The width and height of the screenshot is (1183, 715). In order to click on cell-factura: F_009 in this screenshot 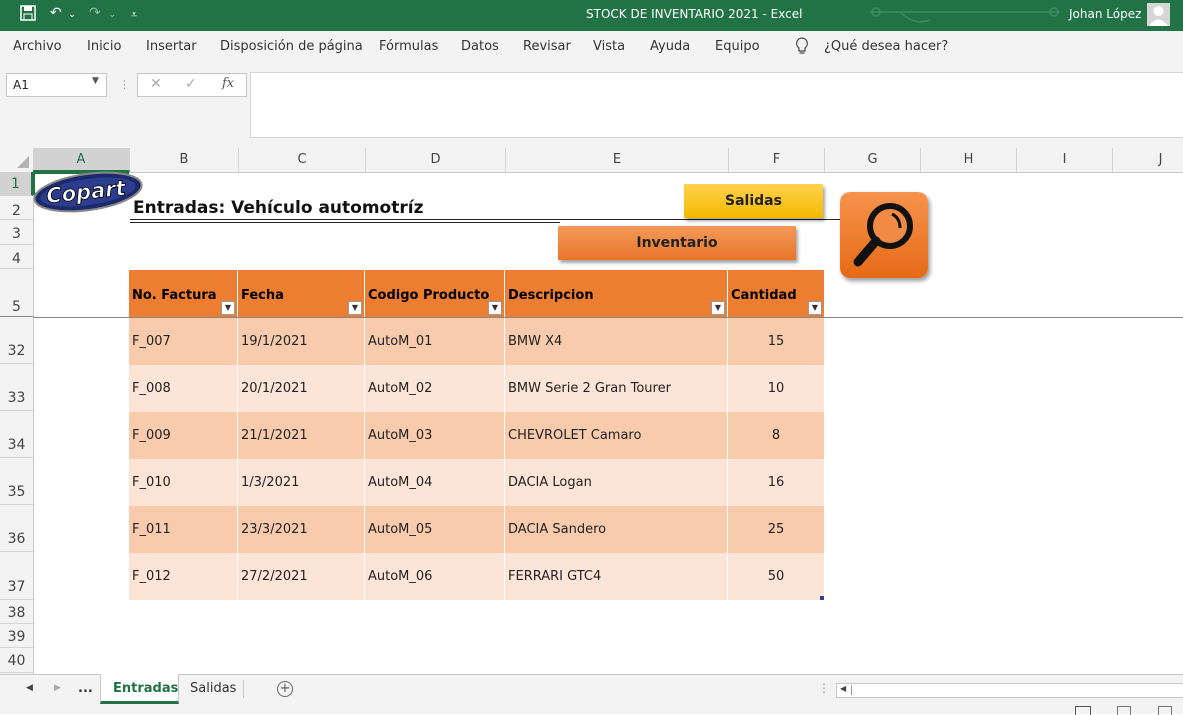, I will do `click(183, 435)`.